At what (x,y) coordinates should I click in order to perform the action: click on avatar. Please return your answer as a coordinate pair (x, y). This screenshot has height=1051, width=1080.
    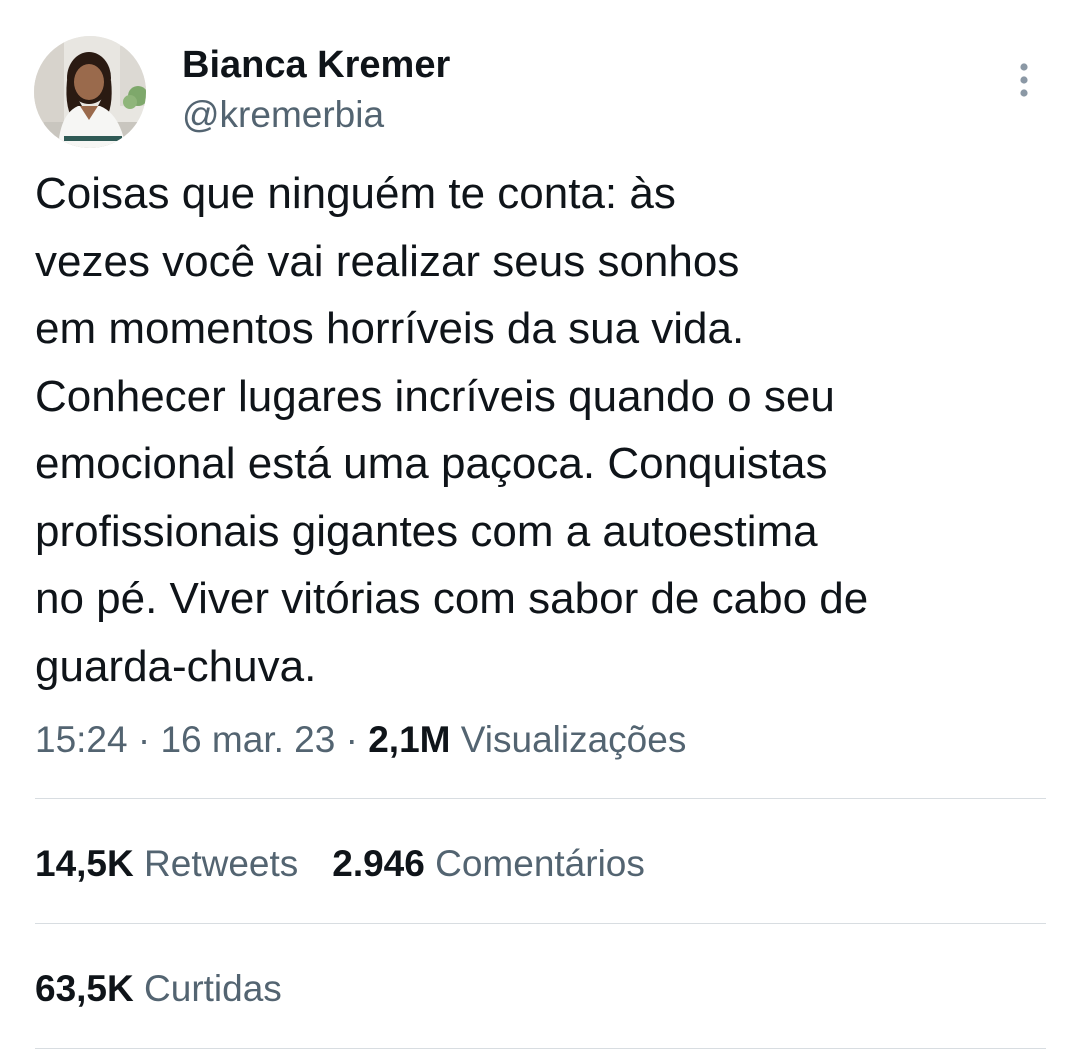
    Looking at the image, I should click on (90, 92).